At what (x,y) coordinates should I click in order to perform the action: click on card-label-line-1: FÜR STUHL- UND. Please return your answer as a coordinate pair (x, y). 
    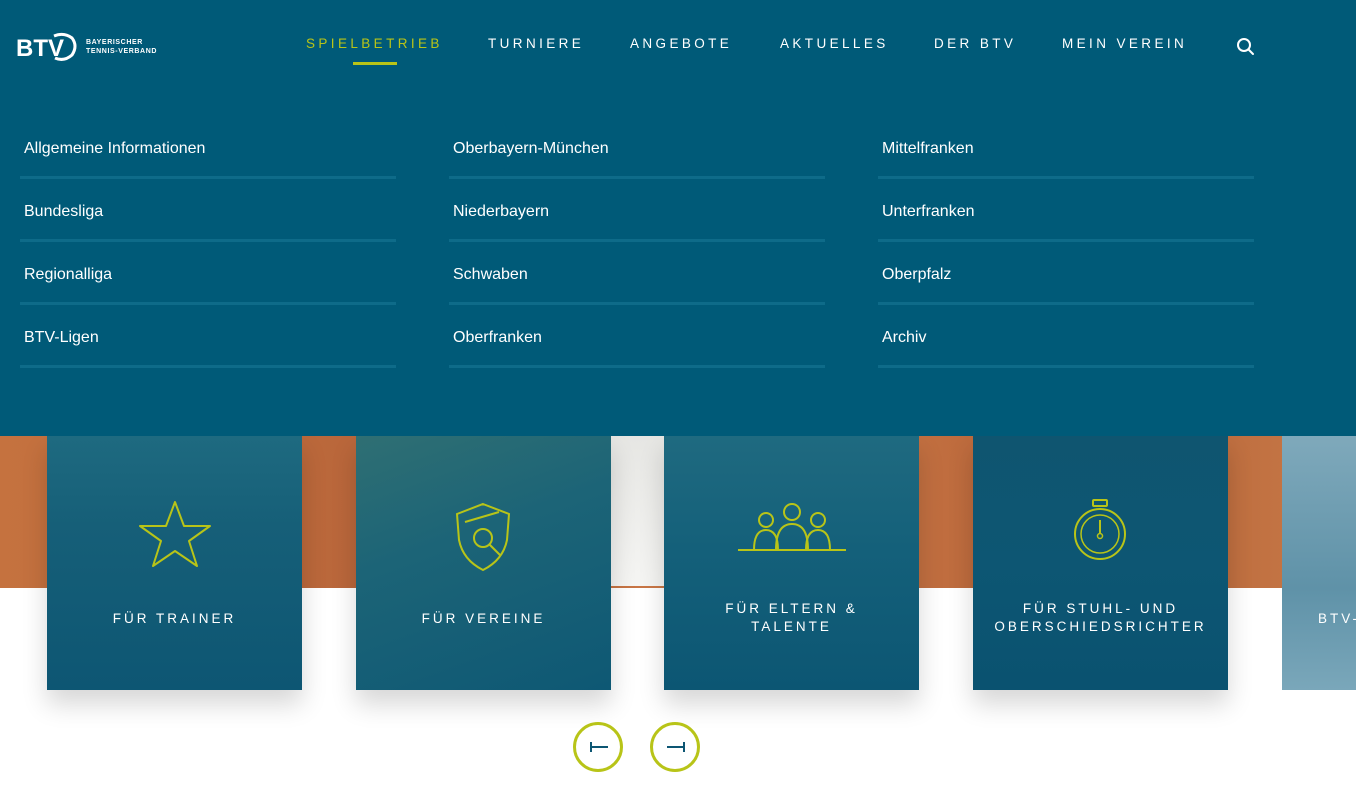
    Looking at the image, I should click on (1100, 608).